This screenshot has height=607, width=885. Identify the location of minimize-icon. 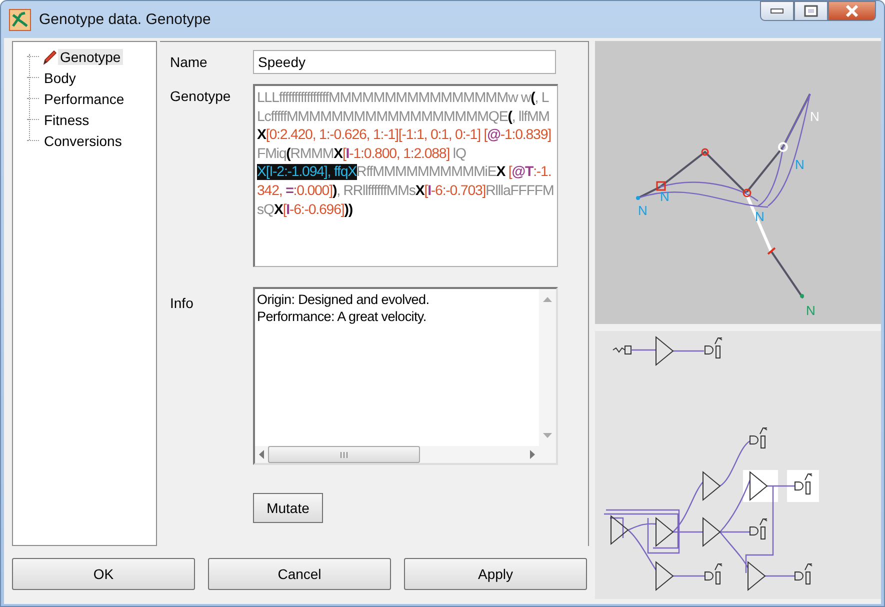
(777, 11).